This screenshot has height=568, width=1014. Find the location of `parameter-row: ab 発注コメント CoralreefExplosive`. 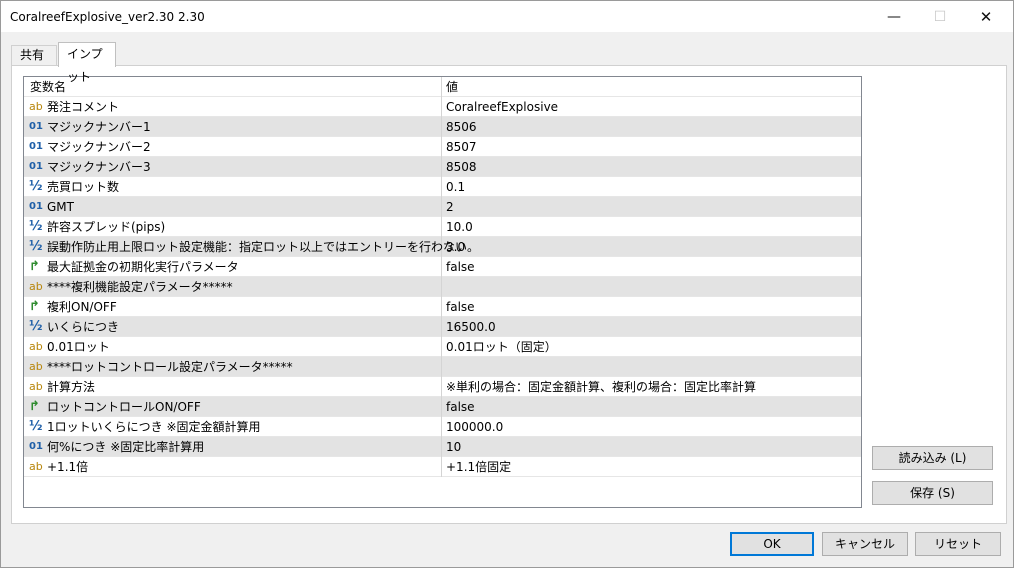

parameter-row: ab 発注コメント CoralreefExplosive is located at coordinates (442, 107).